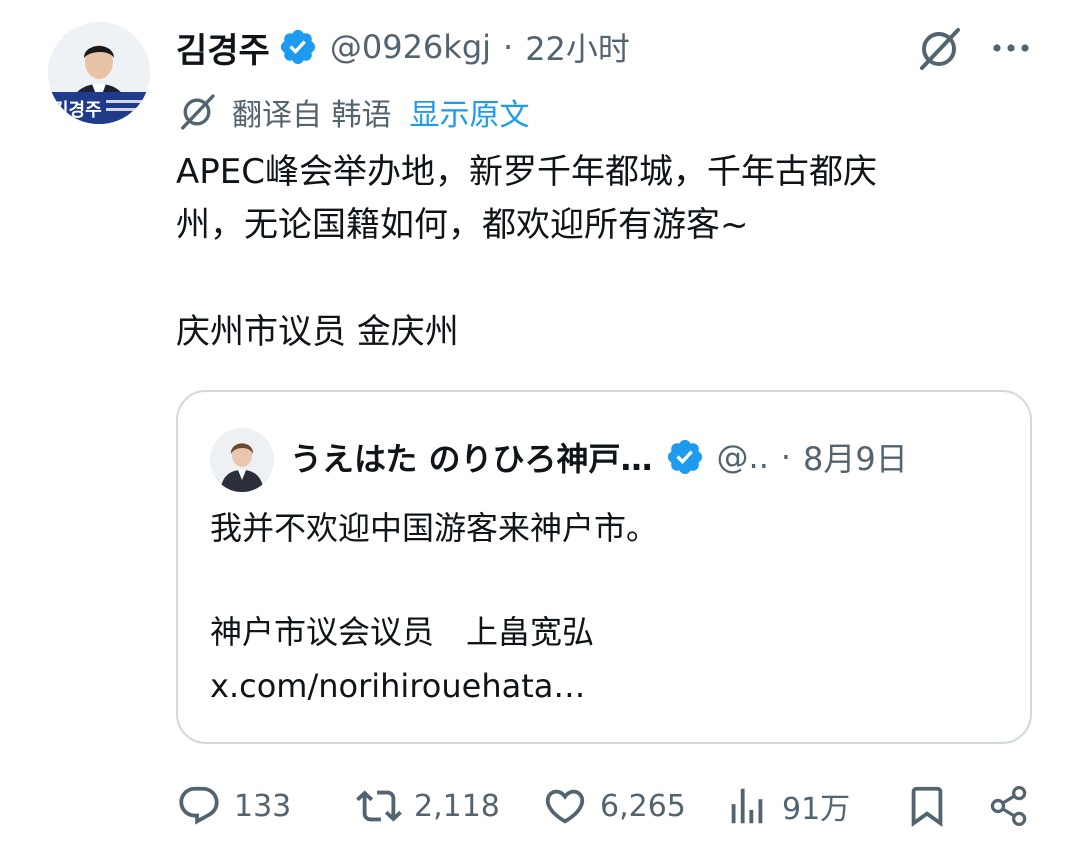  Describe the element at coordinates (410, 47) in the screenshot. I see `author-handle: @0926kgj` at that location.